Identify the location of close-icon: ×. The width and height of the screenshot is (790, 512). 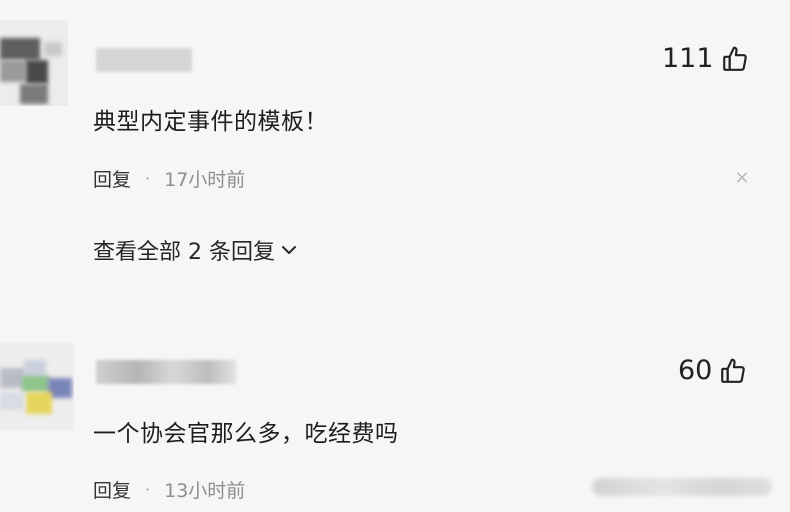
(742, 178).